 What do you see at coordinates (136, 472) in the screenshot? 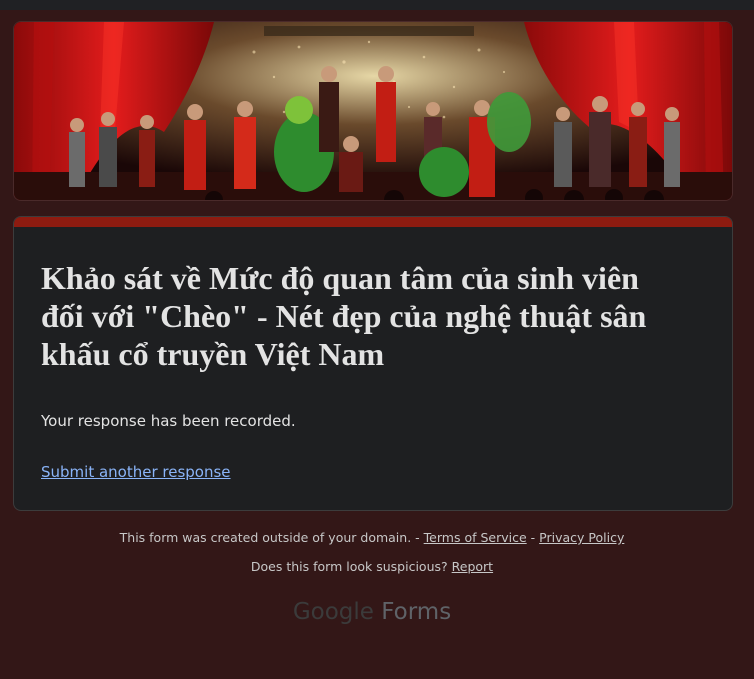
I see `submit-another-response-link: Submit another response` at bounding box center [136, 472].